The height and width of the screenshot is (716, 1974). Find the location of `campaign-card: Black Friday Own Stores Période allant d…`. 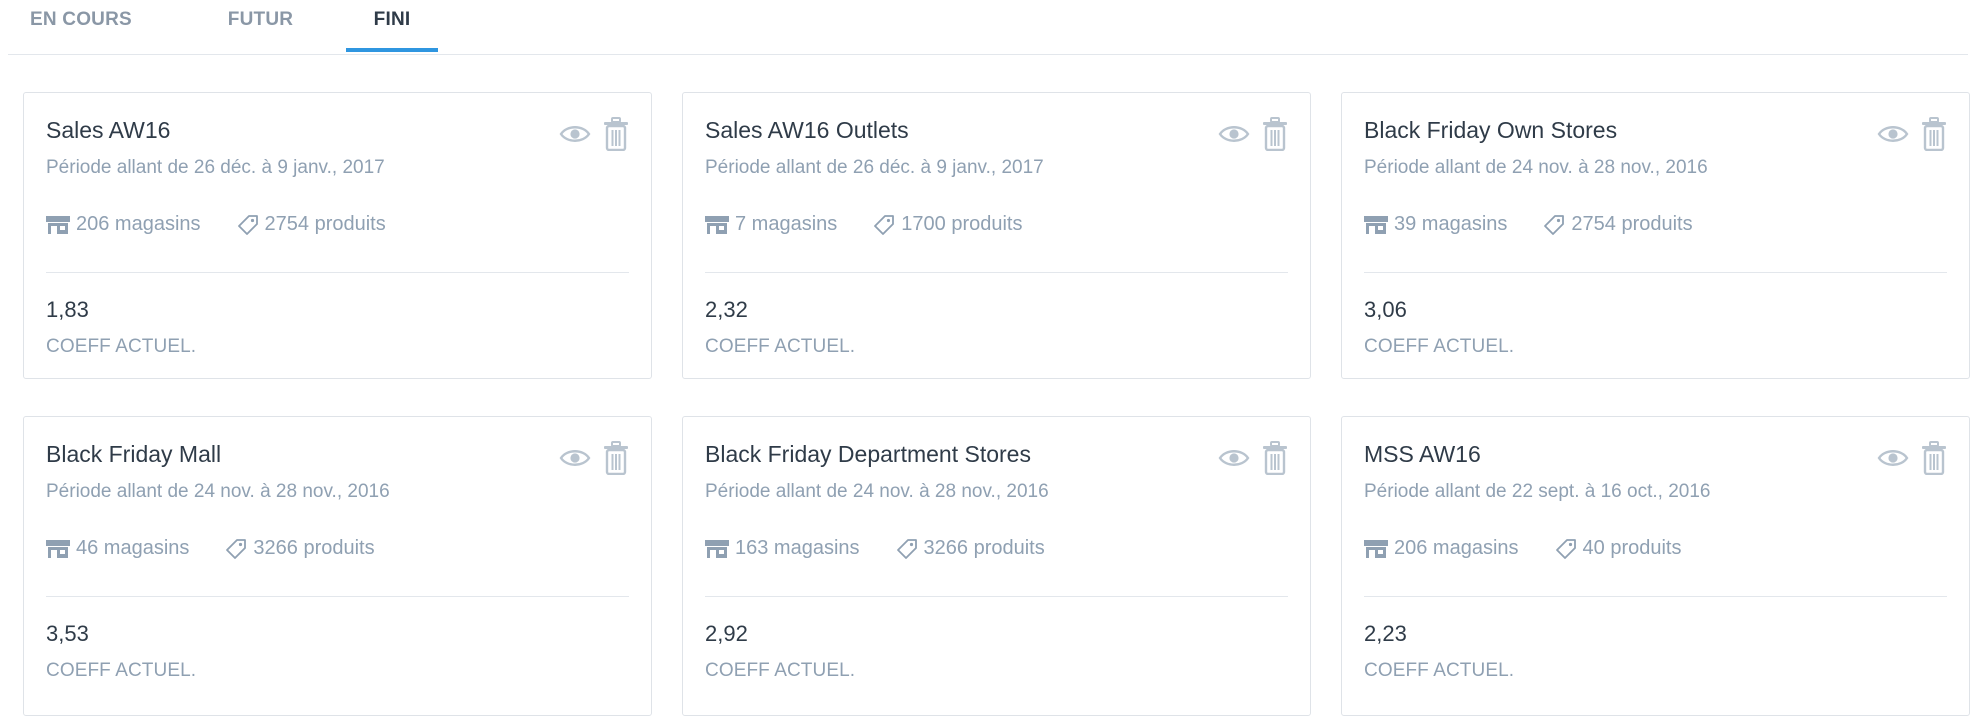

campaign-card: Black Friday Own Stores Période allant d… is located at coordinates (1655, 235).